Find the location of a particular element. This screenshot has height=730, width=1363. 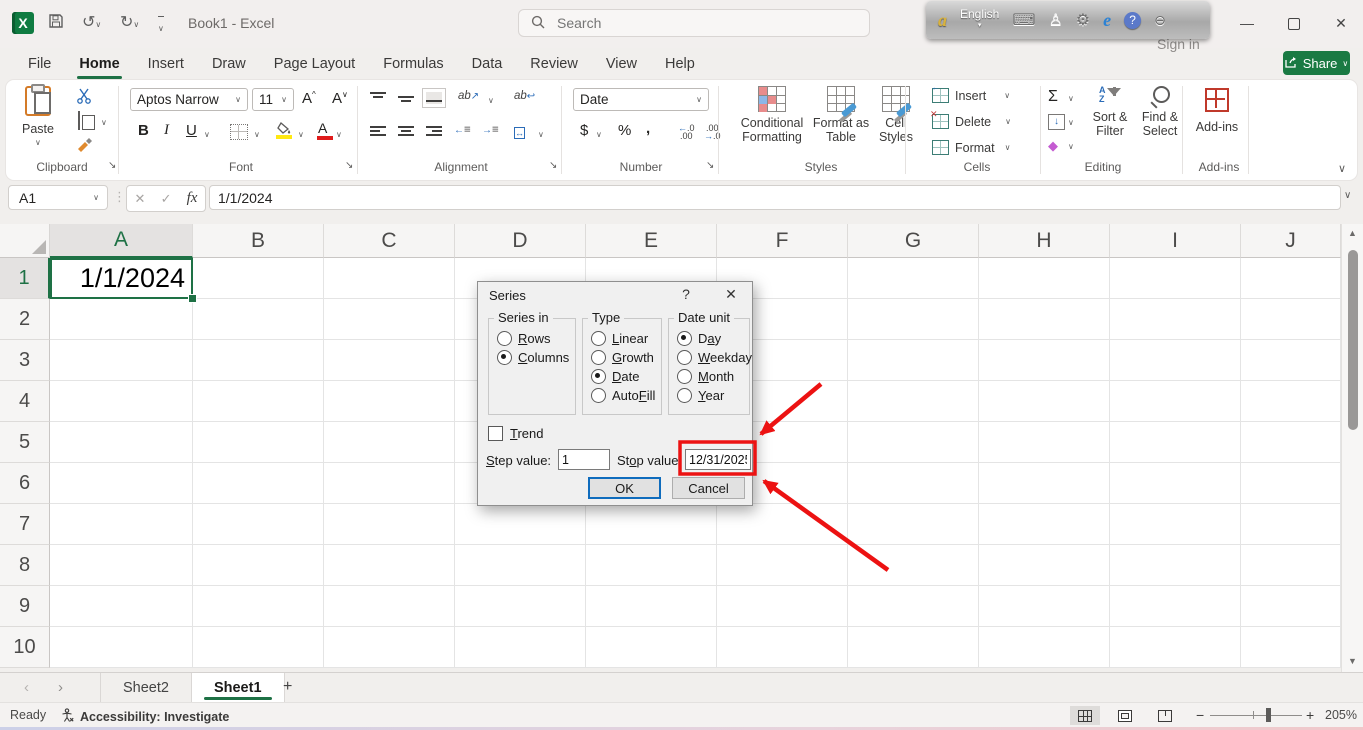

orientation-dropdown: ∨ is located at coordinates (491, 100).